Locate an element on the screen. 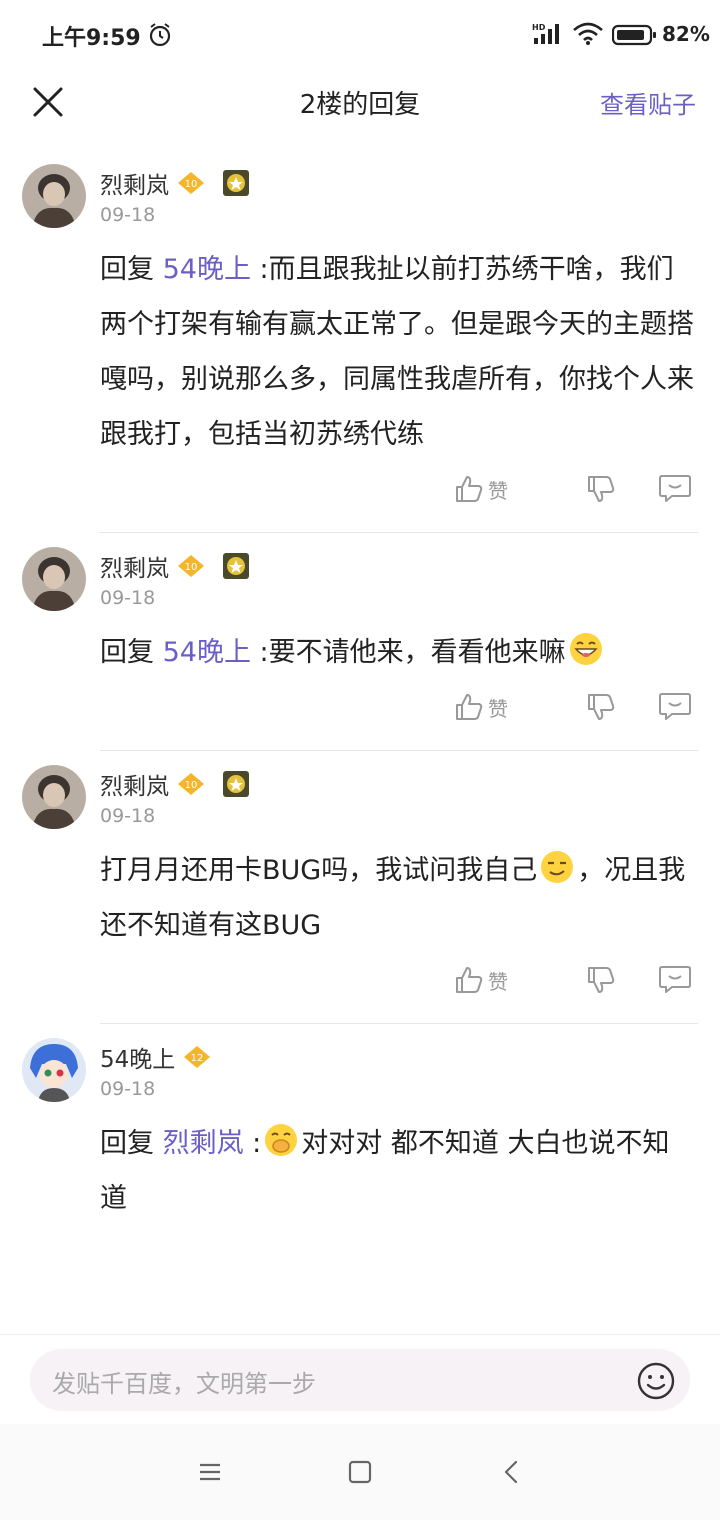 The height and width of the screenshot is (1520, 720). reply-input-bar: 发贴千百度，文明第一步 is located at coordinates (360, 1379).